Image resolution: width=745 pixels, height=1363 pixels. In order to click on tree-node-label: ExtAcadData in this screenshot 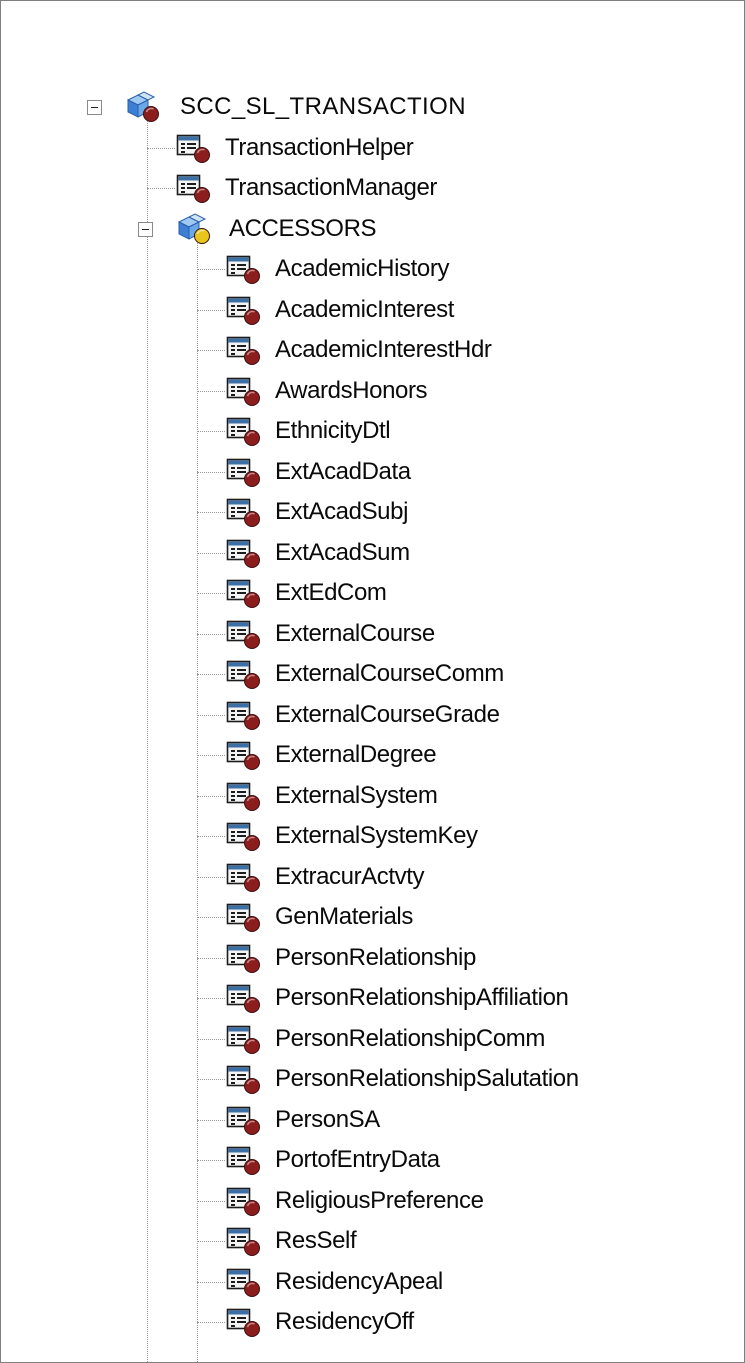, I will do `click(343, 471)`.